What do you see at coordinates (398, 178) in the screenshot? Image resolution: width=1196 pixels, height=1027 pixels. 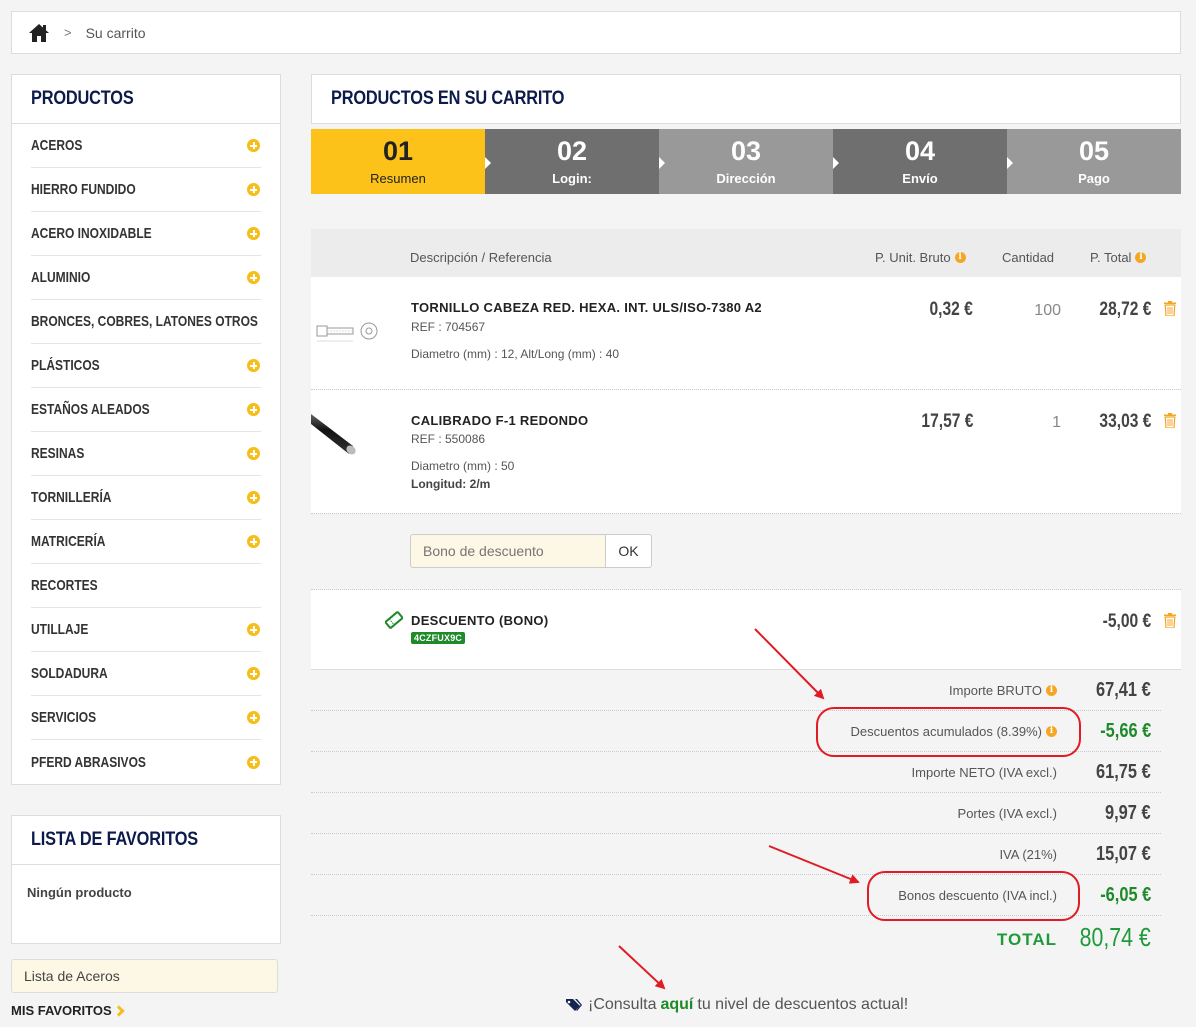 I see `step-label: Resumen` at bounding box center [398, 178].